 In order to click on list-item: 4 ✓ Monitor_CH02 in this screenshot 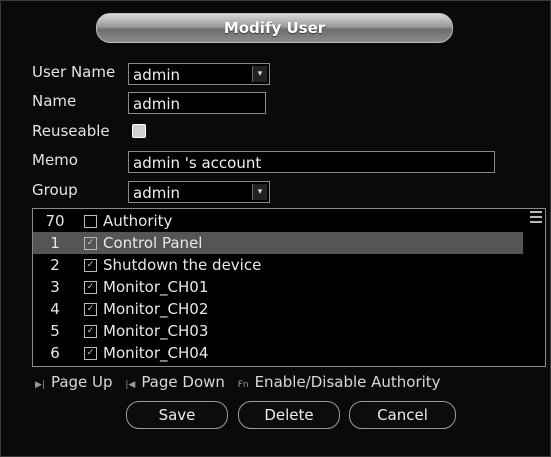, I will do `click(278, 309)`.